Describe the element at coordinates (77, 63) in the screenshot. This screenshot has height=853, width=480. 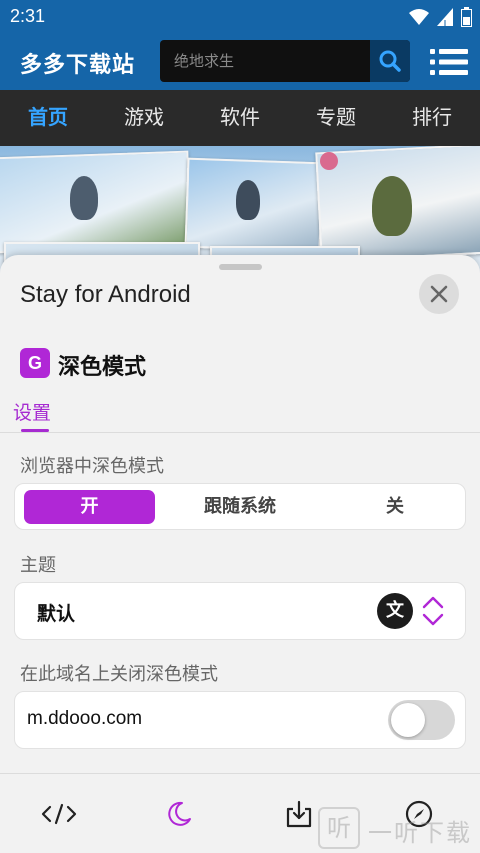
I see `site-logo: 多多下载站` at that location.